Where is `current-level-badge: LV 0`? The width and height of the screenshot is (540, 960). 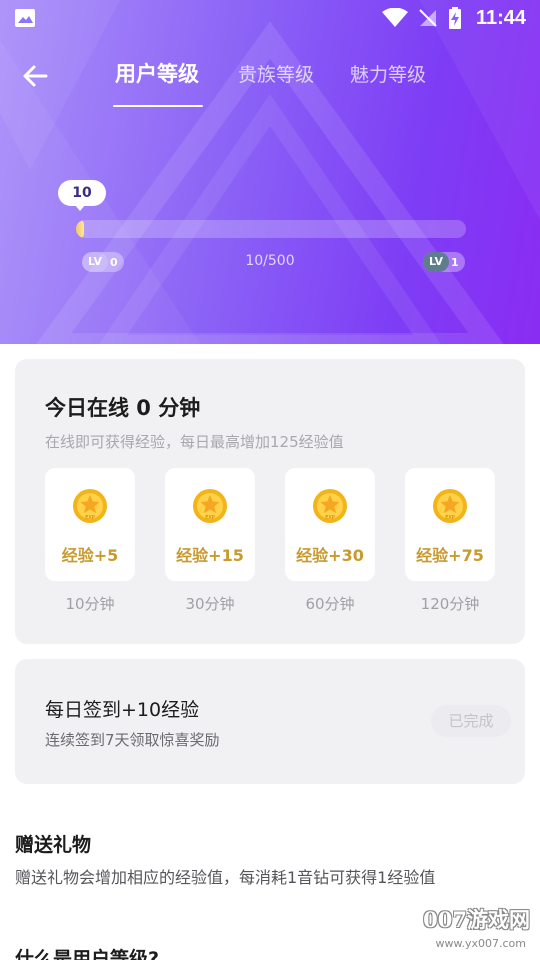 current-level-badge: LV 0 is located at coordinates (103, 262).